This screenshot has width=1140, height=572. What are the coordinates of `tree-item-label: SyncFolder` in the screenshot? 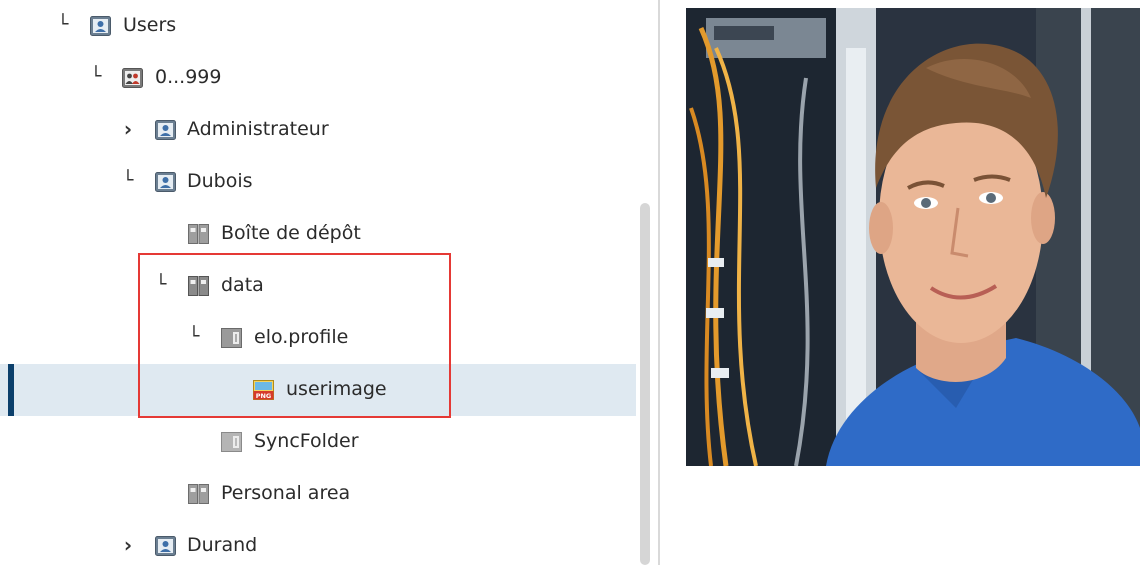 It's located at (306, 441).